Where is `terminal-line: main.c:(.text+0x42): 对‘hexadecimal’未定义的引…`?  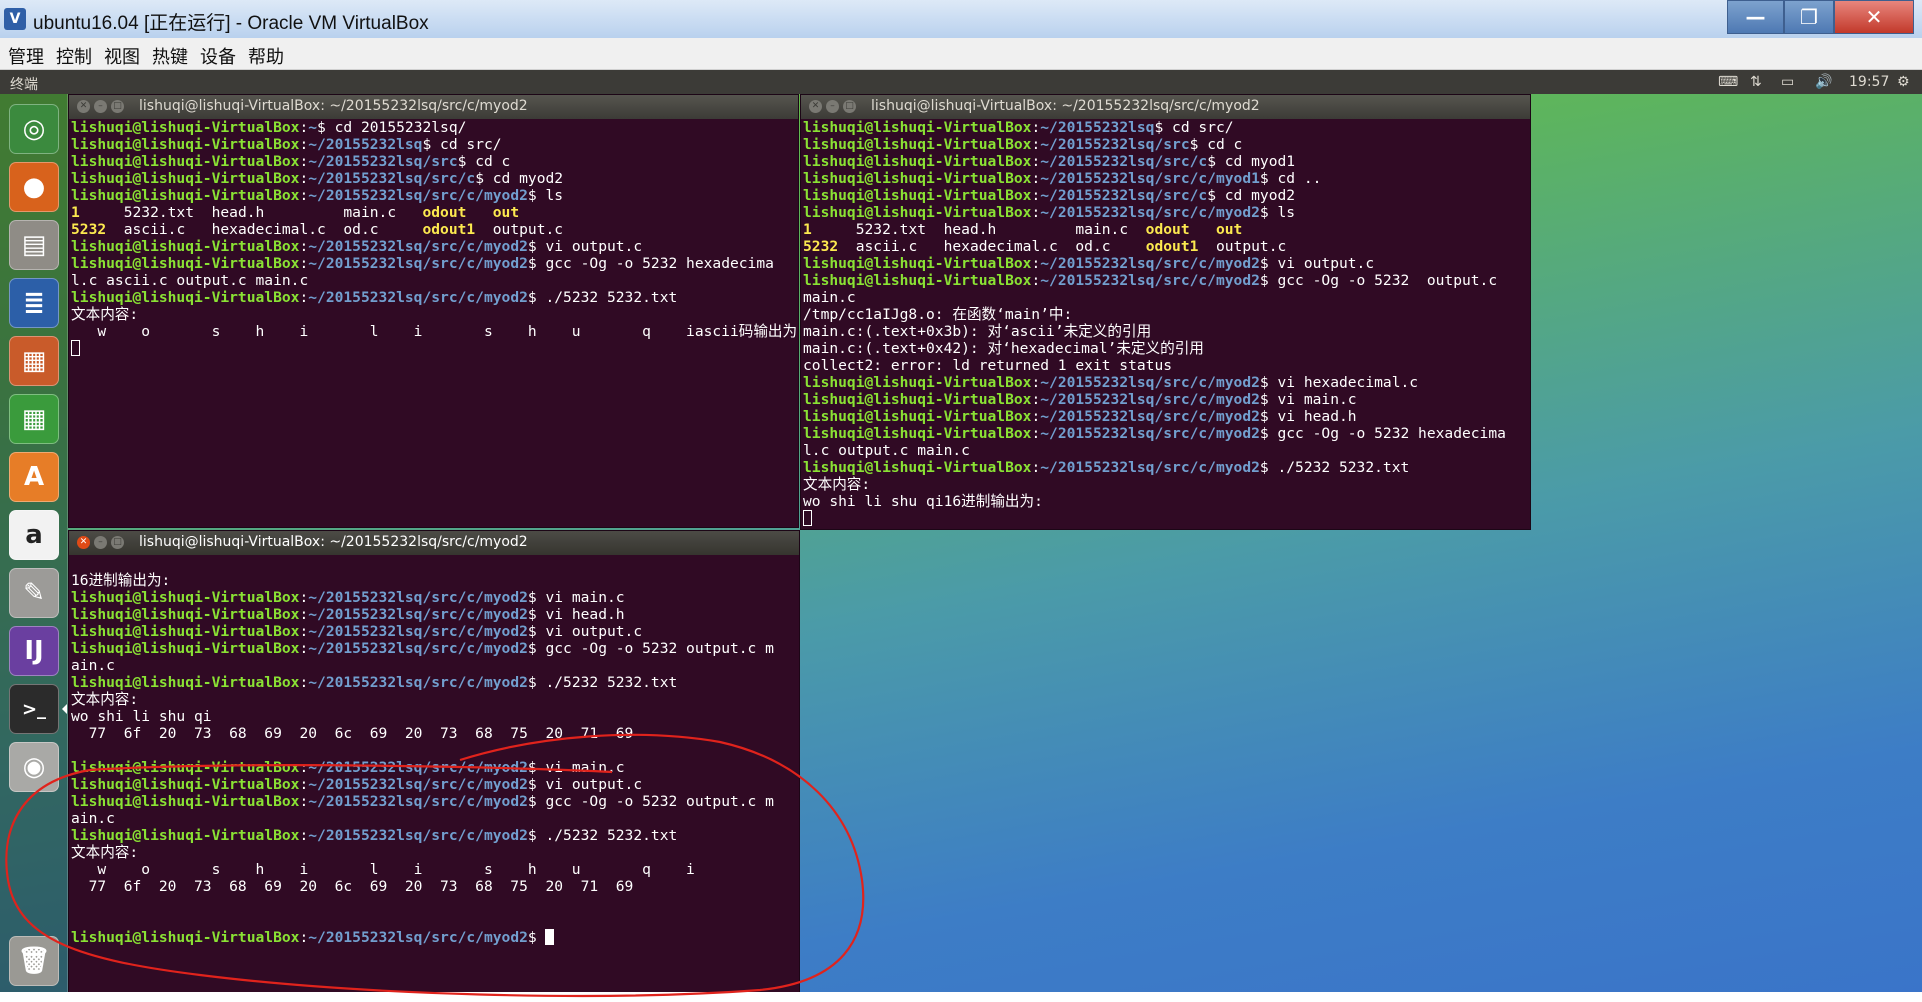
terminal-line: main.c:(.text+0x42): 对‘hexadecimal’未定义的引… is located at coordinates (1165, 348).